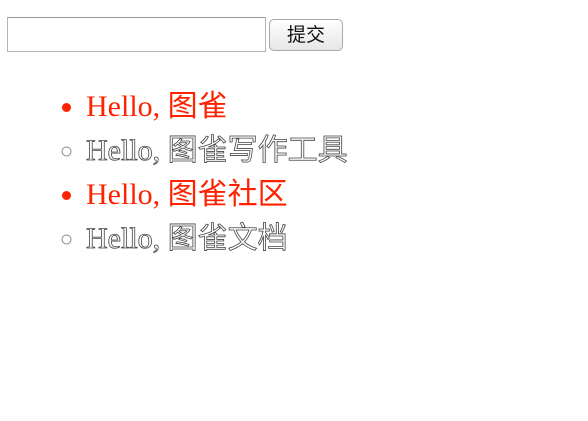  What do you see at coordinates (217, 107) in the screenshot?
I see `todo-item: Hello, 图雀` at bounding box center [217, 107].